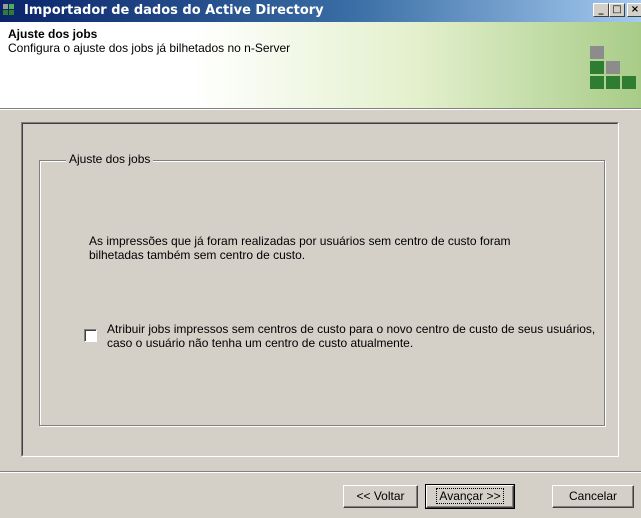 Image resolution: width=641 pixels, height=518 pixels. I want to click on cancel-button: Cancelar, so click(593, 496).